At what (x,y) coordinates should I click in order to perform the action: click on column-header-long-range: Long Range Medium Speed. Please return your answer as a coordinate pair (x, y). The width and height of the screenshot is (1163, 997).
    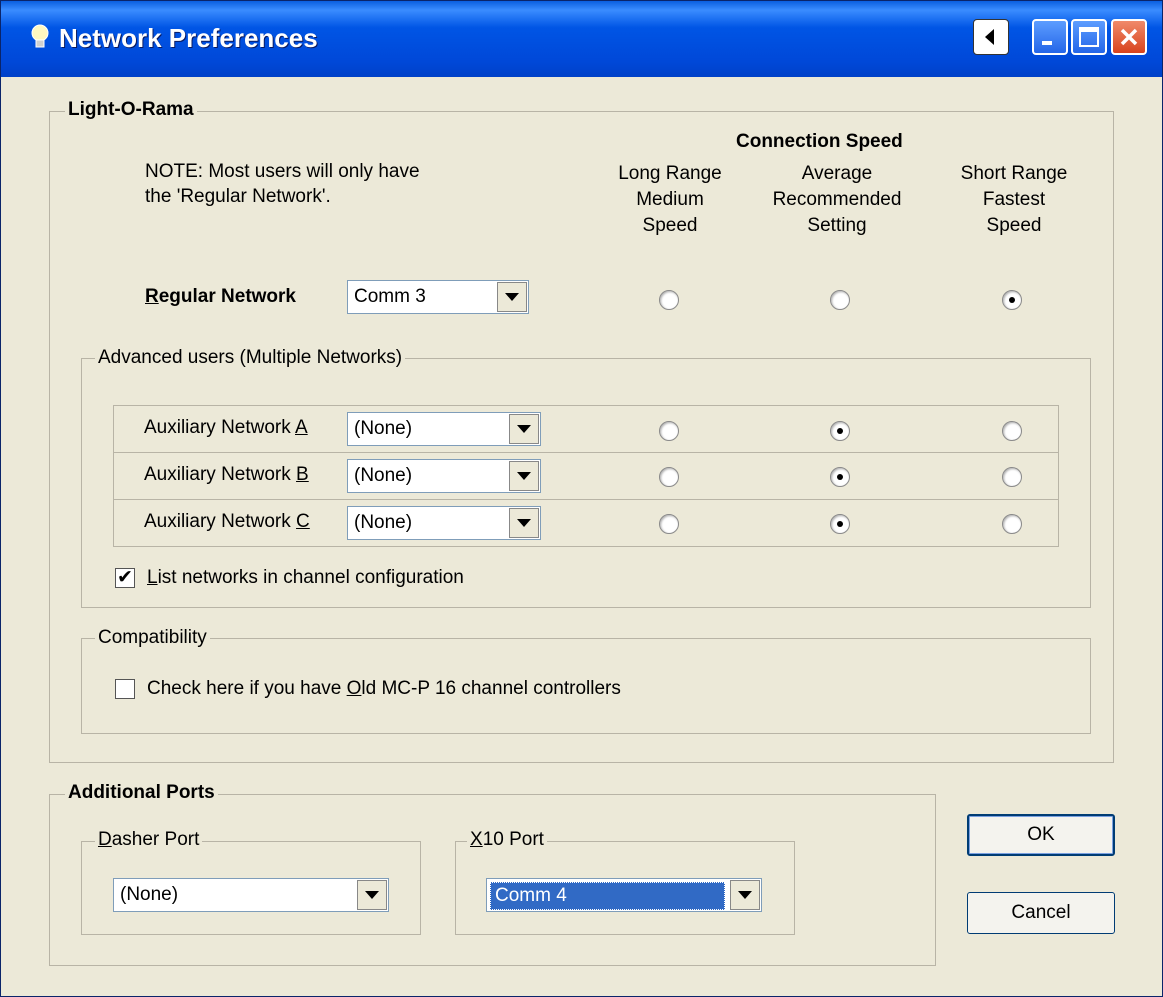
    Looking at the image, I should click on (670, 200).